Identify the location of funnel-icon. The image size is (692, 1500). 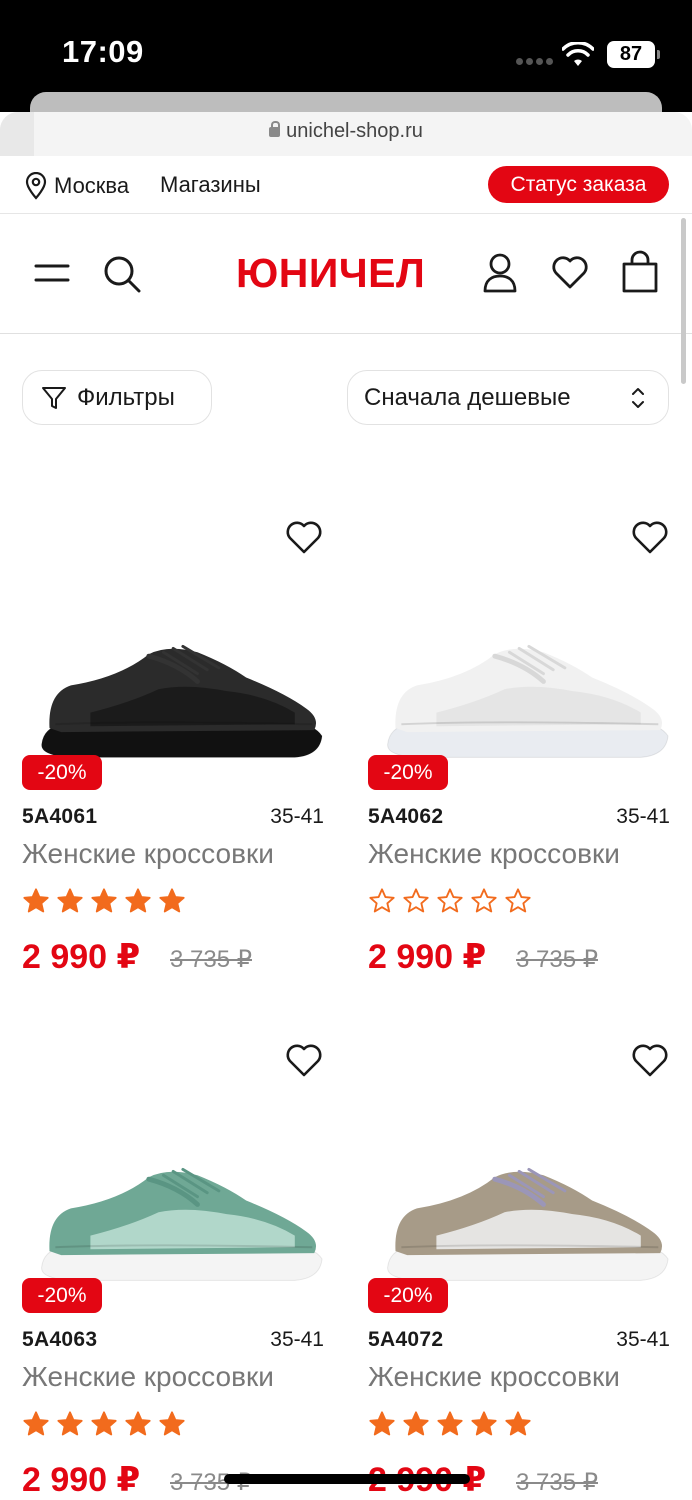
(54, 397).